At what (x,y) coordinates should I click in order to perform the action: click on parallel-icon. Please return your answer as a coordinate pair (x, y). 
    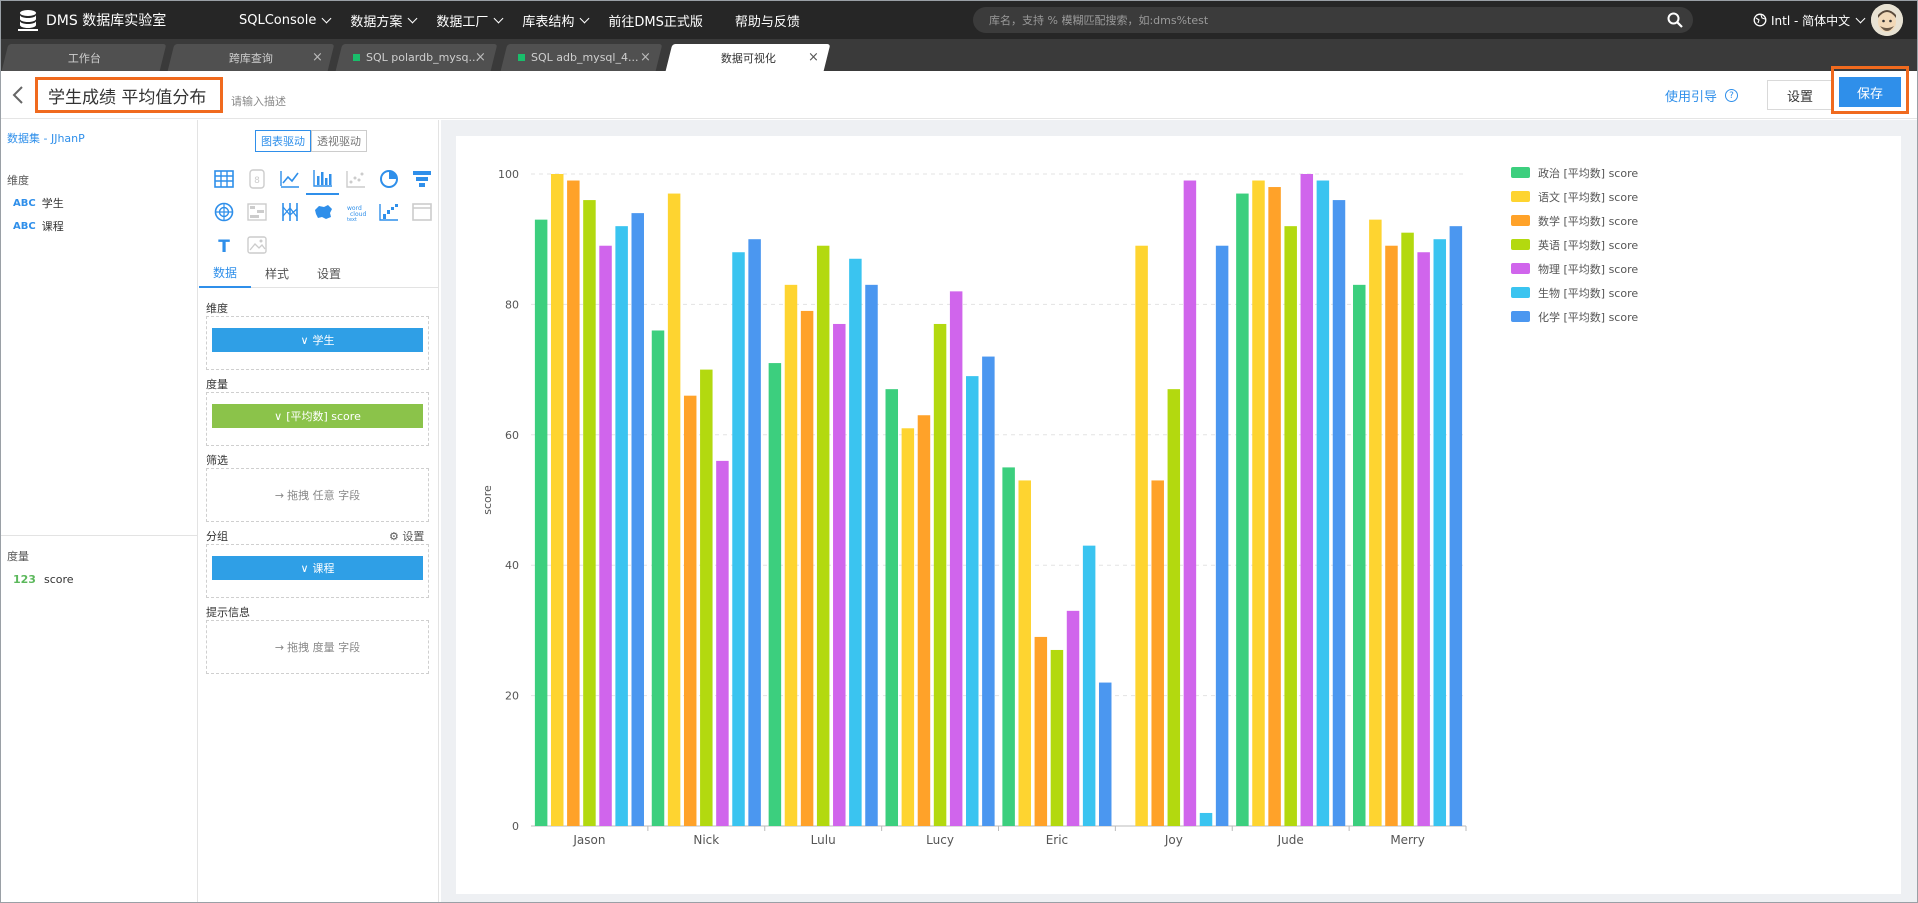
    Looking at the image, I should click on (289, 211).